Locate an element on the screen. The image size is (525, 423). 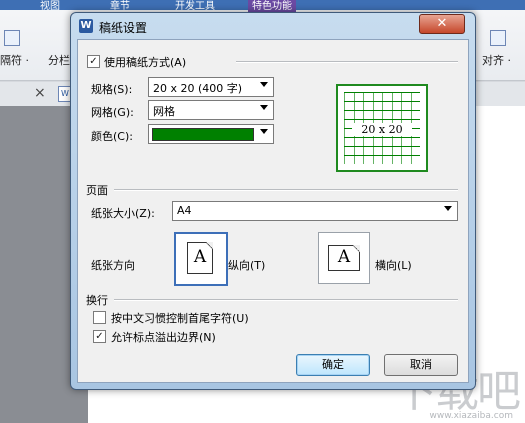
grid-preview: 20 x 20 is located at coordinates (382, 128).